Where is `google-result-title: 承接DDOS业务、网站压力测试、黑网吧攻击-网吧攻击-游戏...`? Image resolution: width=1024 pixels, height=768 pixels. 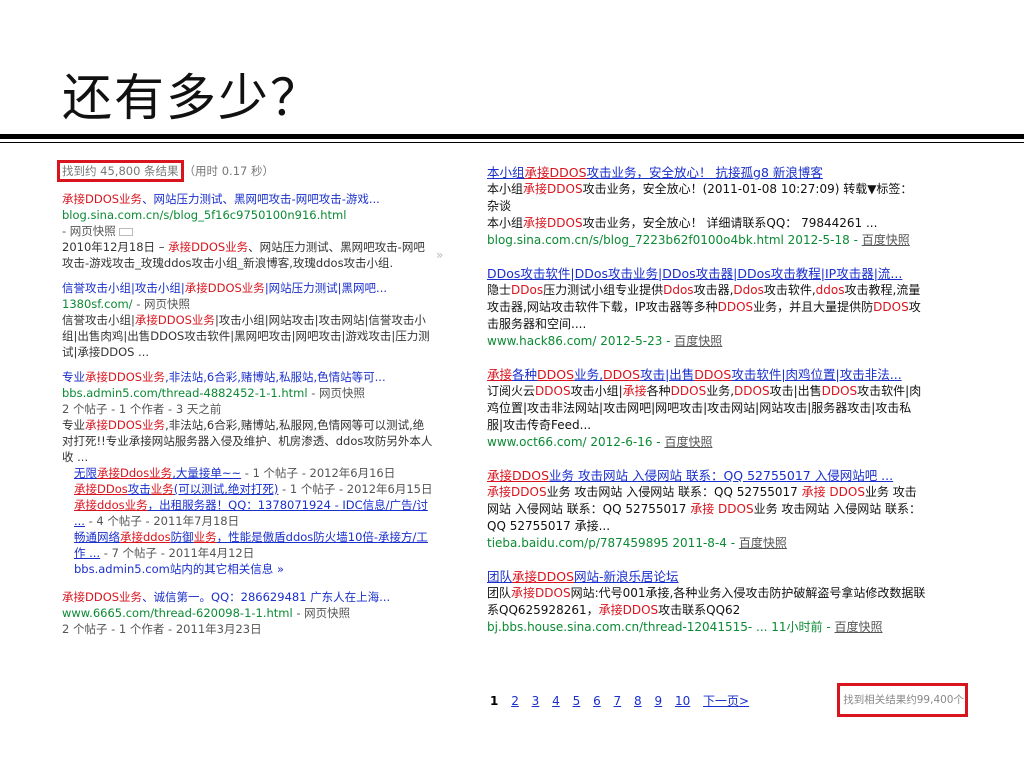 google-result-title: 承接DDOS业务、网站压力测试、黑网吧攻击-网吧攻击-游戏... is located at coordinates (248, 199).